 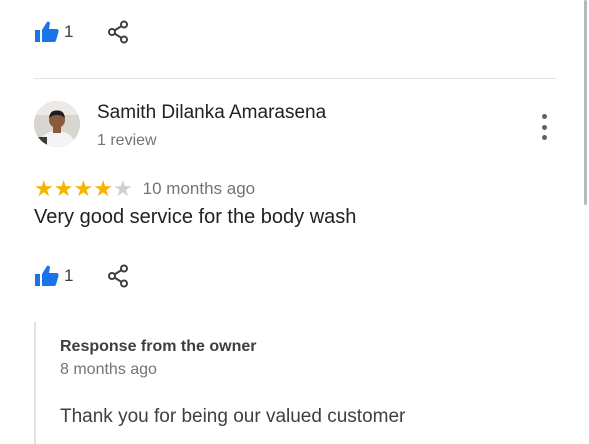 What do you see at coordinates (81, 276) in the screenshot?
I see `review-actions: 1` at bounding box center [81, 276].